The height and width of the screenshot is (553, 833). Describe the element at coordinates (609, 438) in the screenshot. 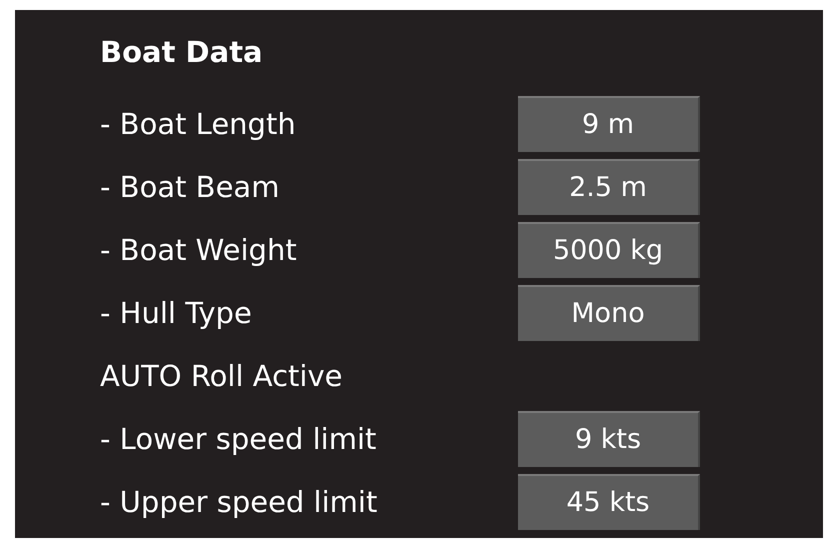

I see `value-field: 9 kts` at that location.